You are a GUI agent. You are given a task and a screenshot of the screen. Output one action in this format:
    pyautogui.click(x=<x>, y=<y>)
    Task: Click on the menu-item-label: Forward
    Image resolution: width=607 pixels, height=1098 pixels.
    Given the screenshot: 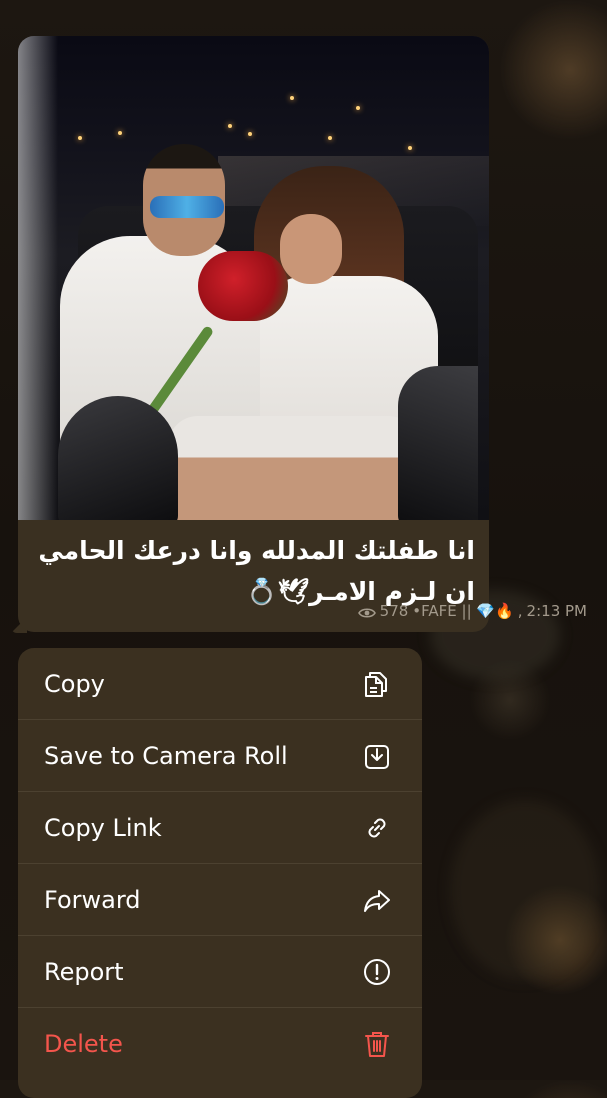 What is the action you would take?
    pyautogui.click(x=92, y=899)
    